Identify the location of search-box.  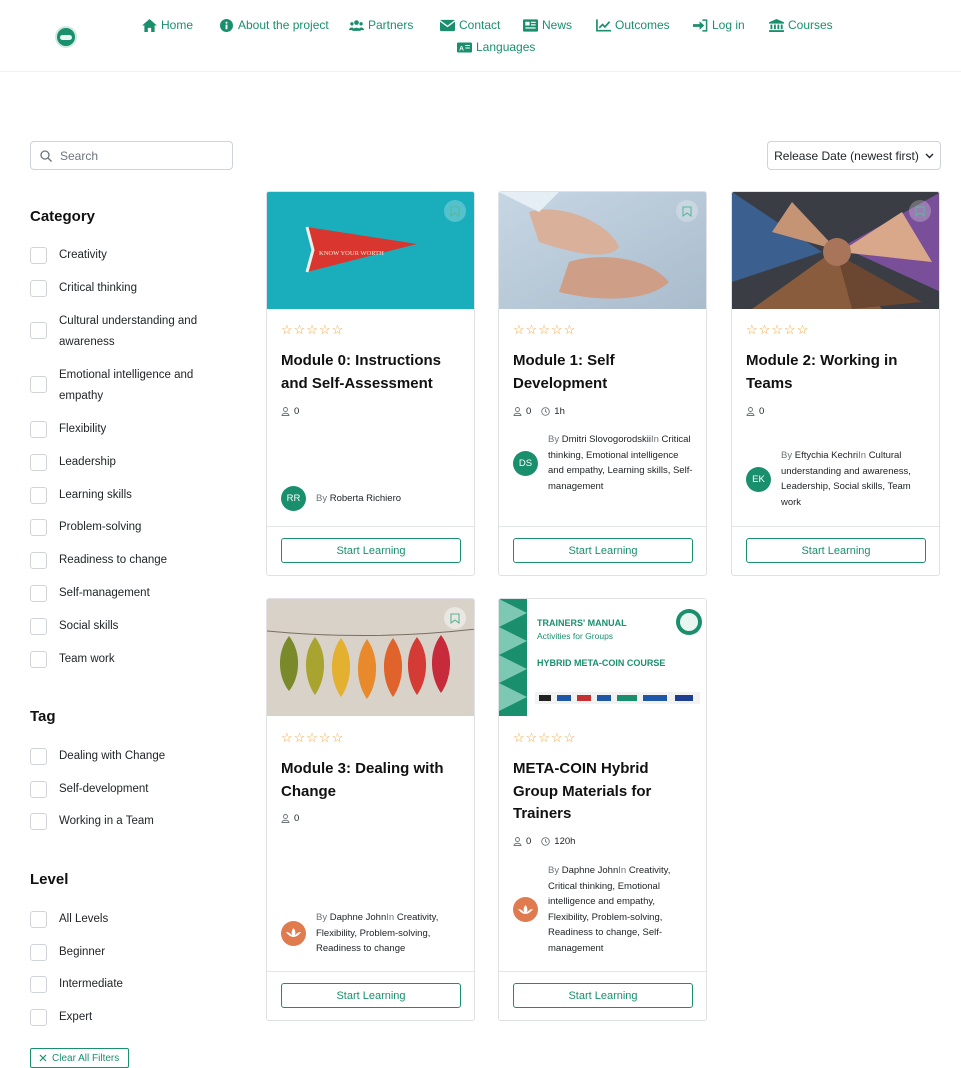
(131, 155).